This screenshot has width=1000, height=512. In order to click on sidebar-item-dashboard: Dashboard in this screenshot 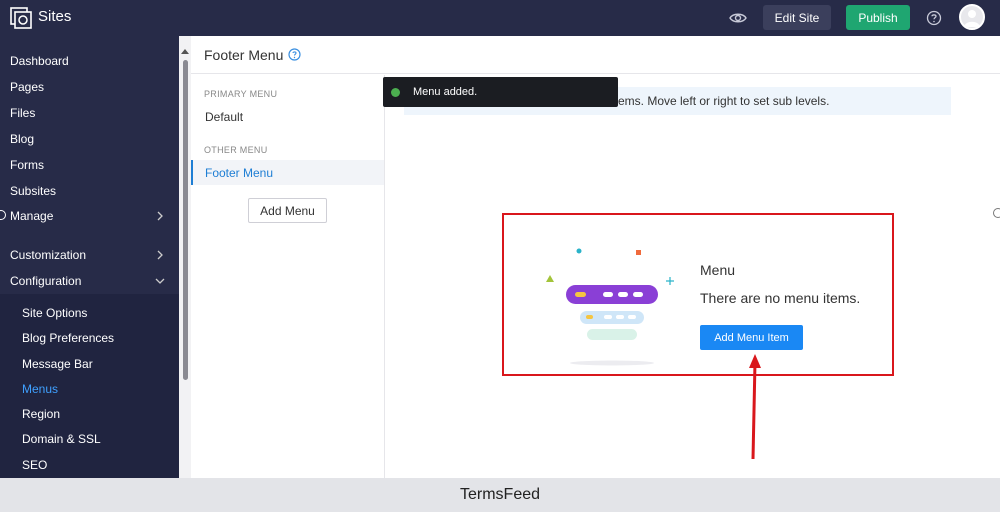, I will do `click(39, 61)`.